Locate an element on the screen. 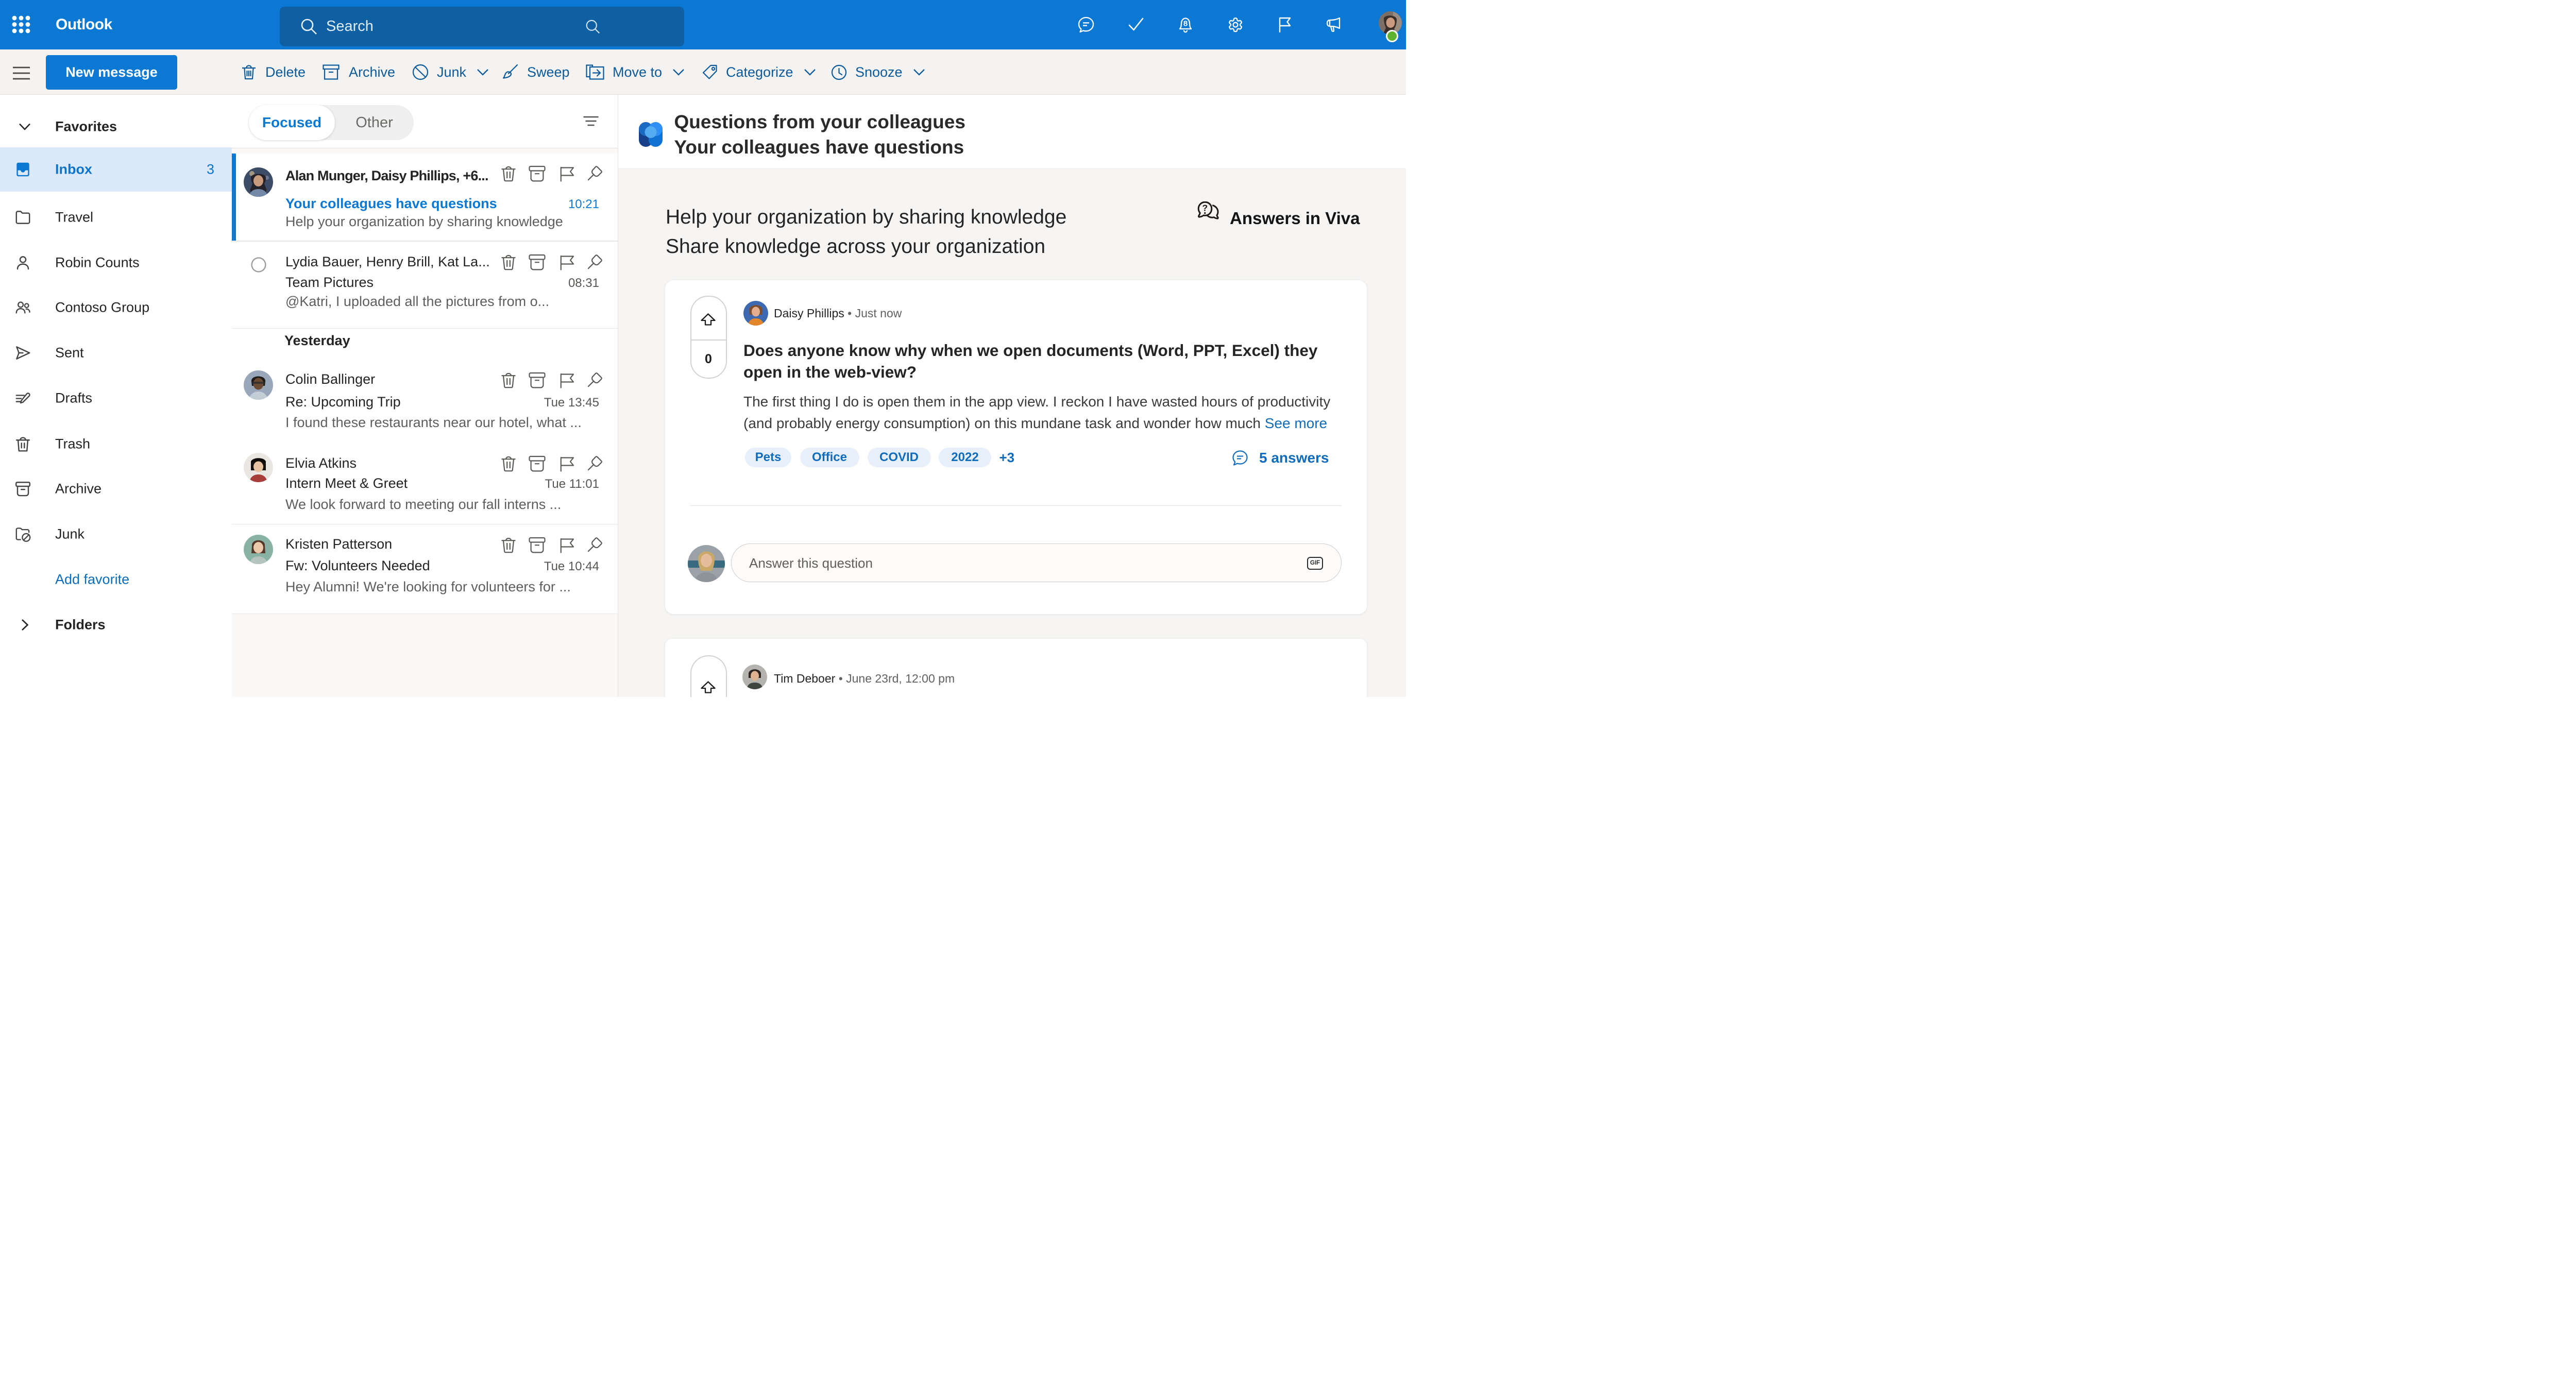 Image resolution: width=2576 pixels, height=1394 pixels. svg-text: 8 is located at coordinates (1185, 24).